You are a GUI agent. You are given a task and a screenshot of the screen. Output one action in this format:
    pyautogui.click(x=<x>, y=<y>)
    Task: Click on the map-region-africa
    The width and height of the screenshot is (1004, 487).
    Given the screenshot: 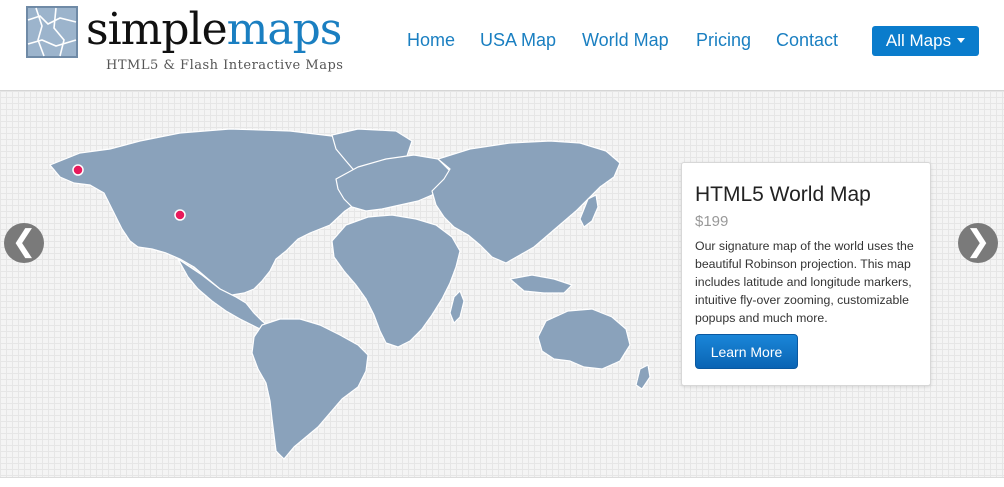 What is the action you would take?
    pyautogui.click(x=396, y=281)
    